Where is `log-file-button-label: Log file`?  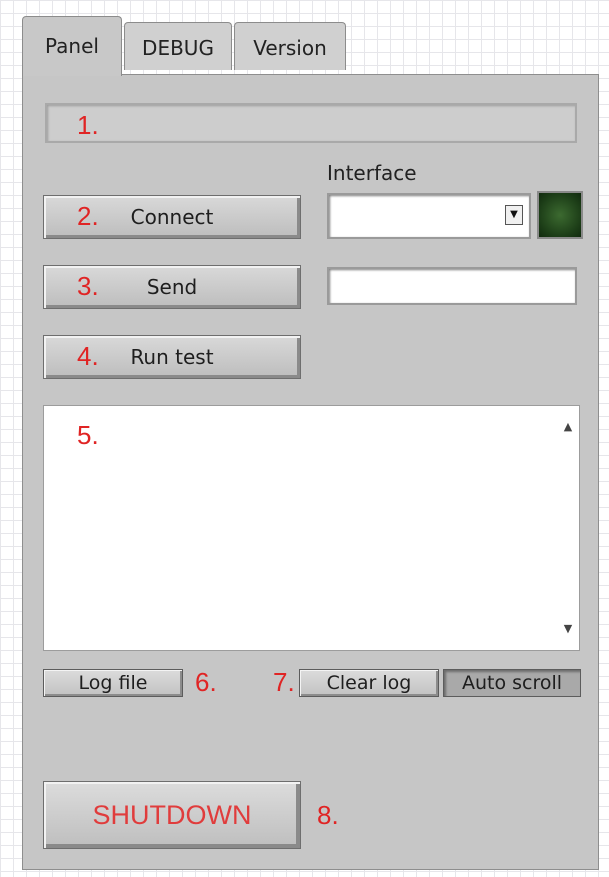
log-file-button-label: Log file is located at coordinates (113, 683).